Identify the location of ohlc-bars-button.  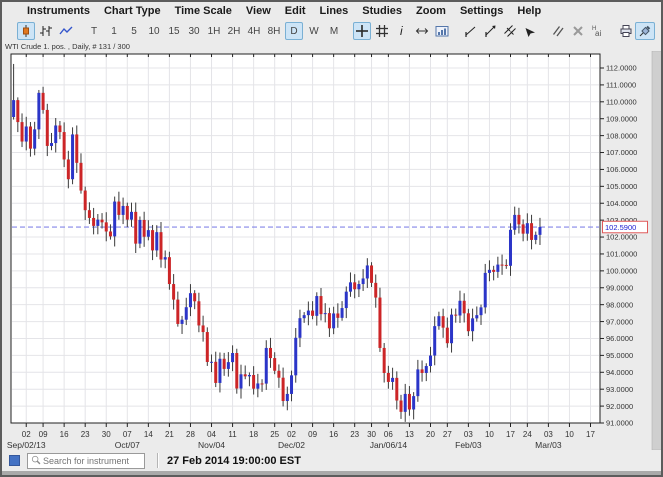
(46, 31).